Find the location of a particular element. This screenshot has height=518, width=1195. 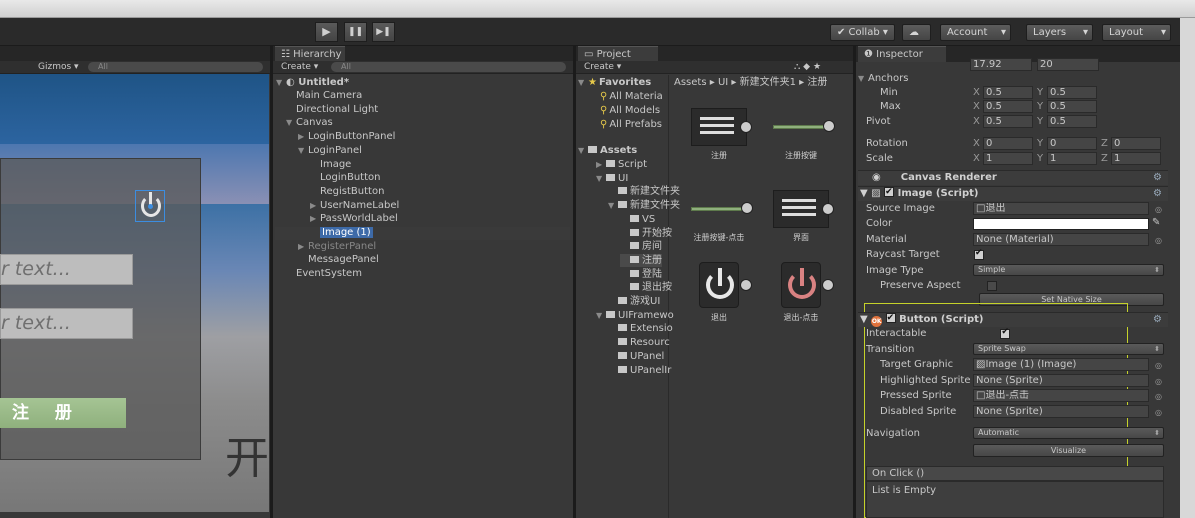

pos-field-top-2: 20 is located at coordinates (1068, 64).